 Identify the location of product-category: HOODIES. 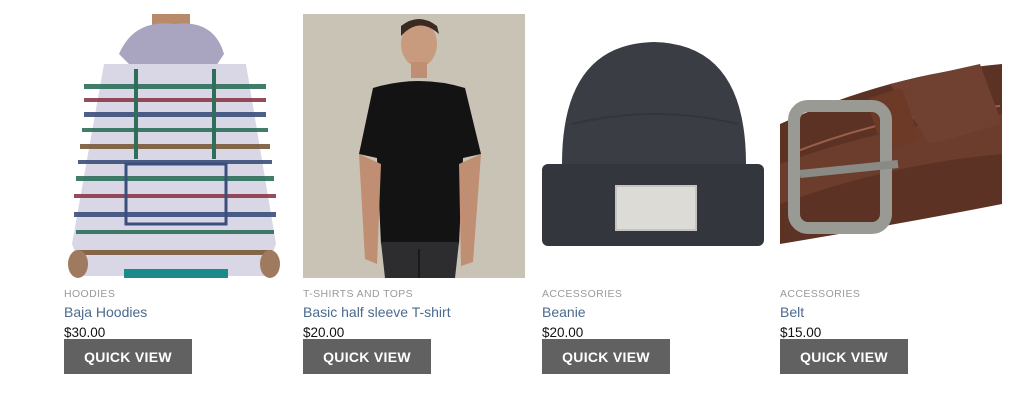
(175, 294).